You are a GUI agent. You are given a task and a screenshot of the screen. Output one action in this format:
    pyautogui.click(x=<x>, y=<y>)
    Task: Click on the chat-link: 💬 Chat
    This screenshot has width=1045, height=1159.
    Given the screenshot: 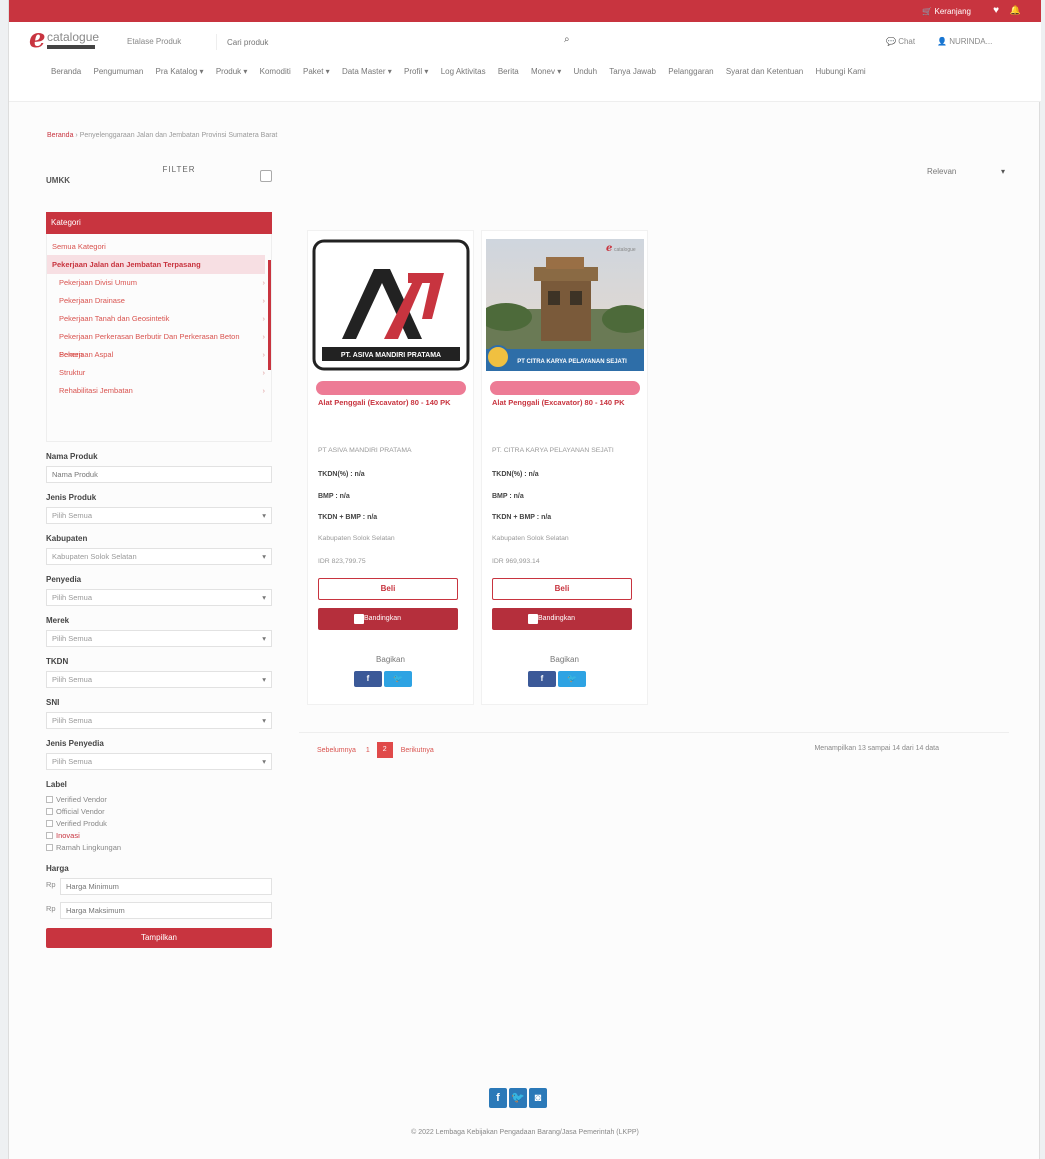 What is the action you would take?
    pyautogui.click(x=900, y=41)
    